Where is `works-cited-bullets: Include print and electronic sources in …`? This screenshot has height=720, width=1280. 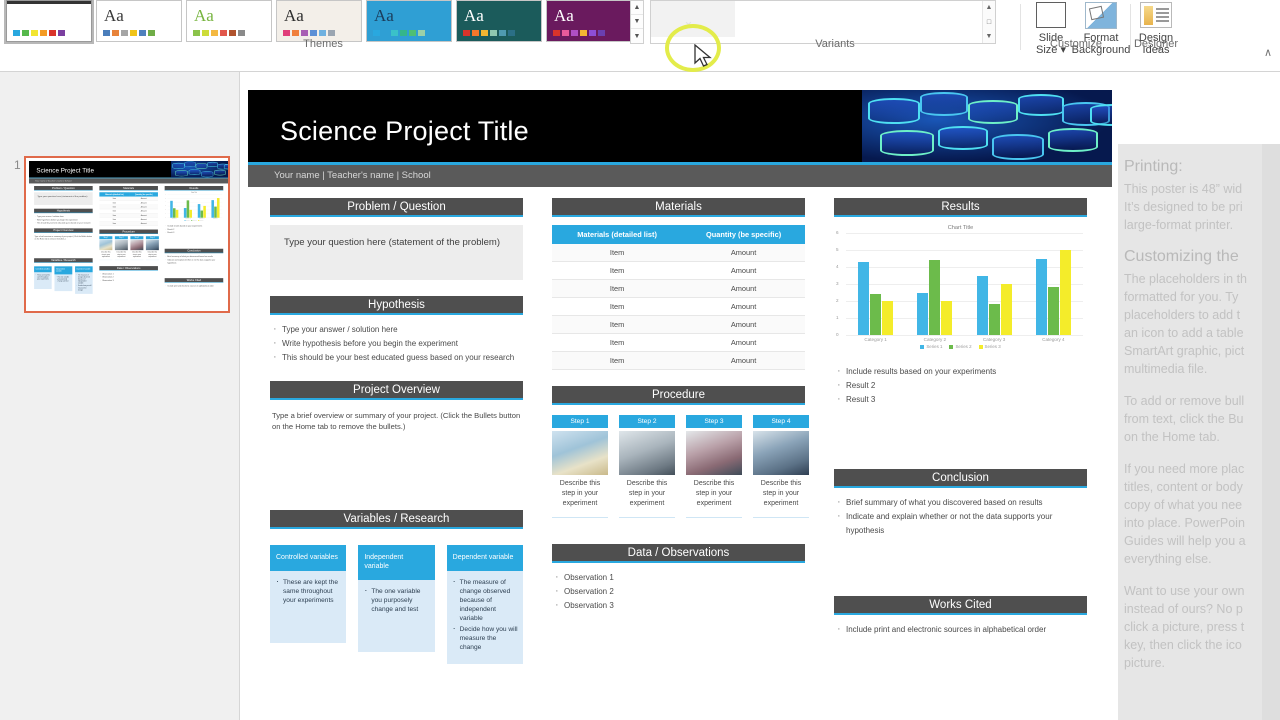
works-cited-bullets: Include print and electronic sources in … is located at coordinates (960, 629).